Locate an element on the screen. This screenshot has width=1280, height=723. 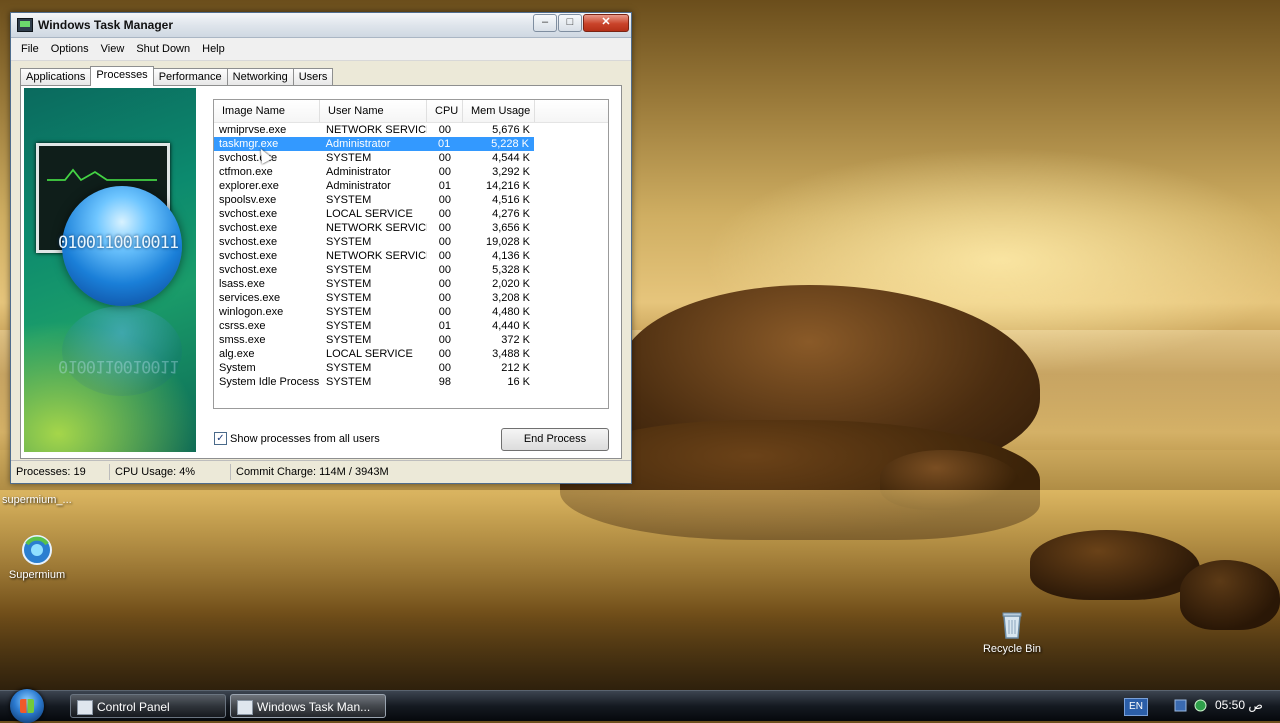
show-all-users-label: Show processes from all users is located at coordinates (305, 439).